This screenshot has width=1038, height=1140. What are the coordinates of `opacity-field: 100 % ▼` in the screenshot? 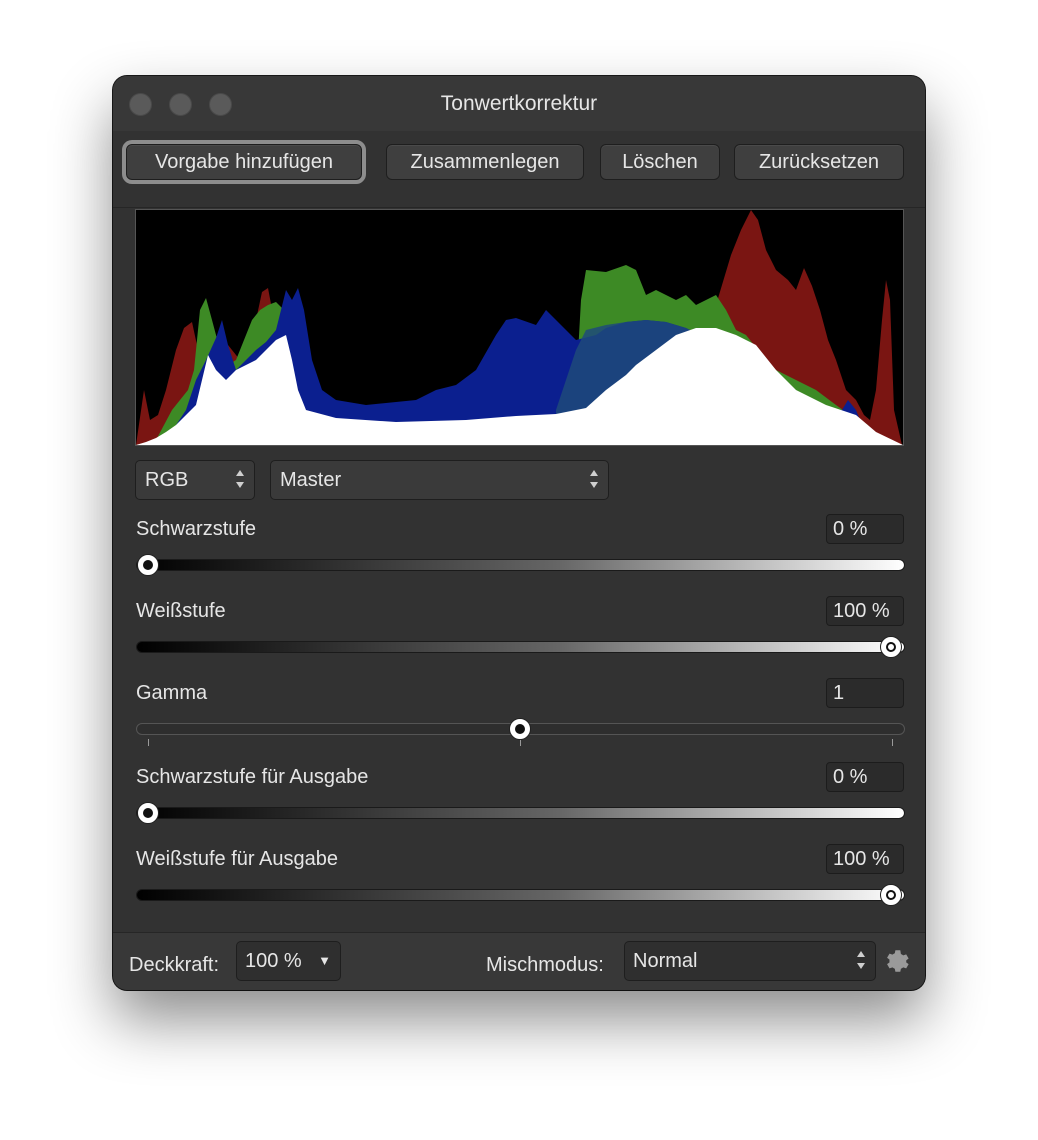 It's located at (288, 961).